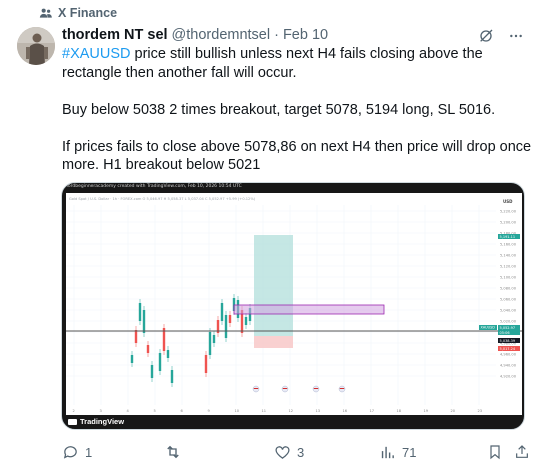 Image resolution: width=541 pixels, height=475 pixels. I want to click on reply-icon, so click(70, 452).